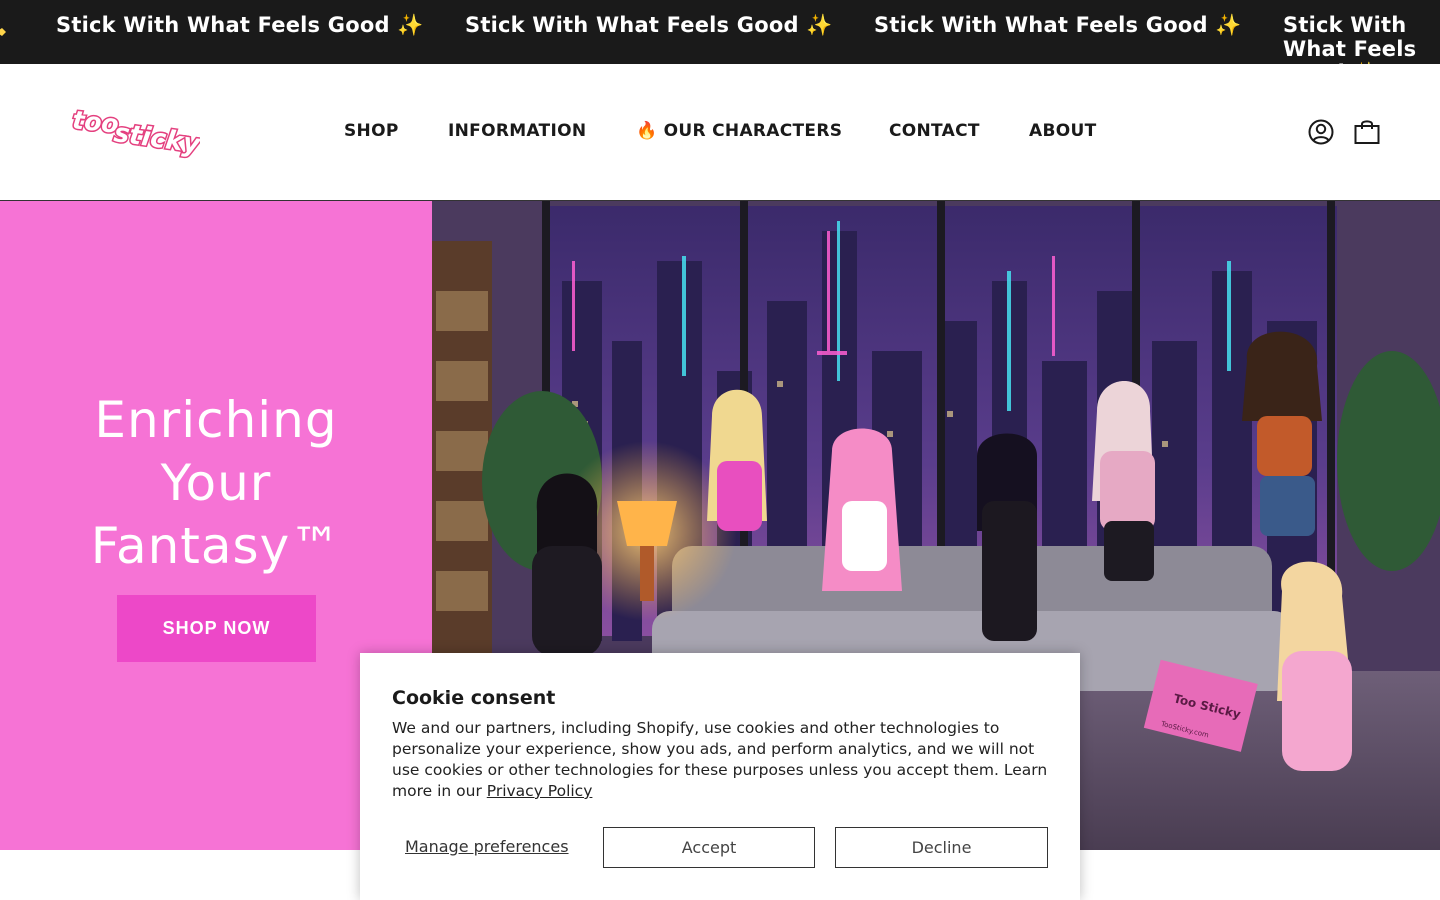 The image size is (1440, 900). What do you see at coordinates (739, 131) in the screenshot?
I see `nav-our-characters: 🔥 OUR CHARACTERS` at bounding box center [739, 131].